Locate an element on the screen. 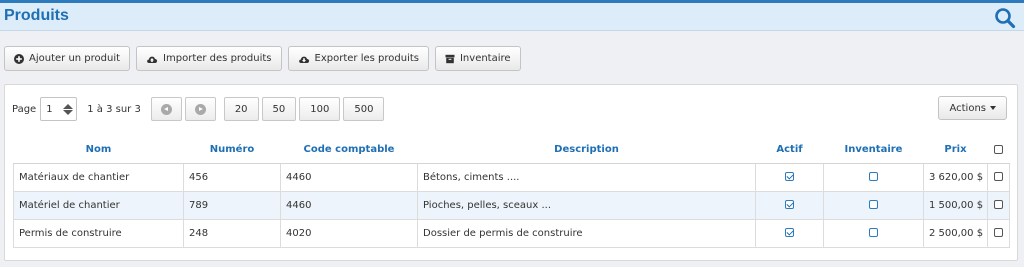 Image resolution: width=1024 pixels, height=267 pixels. cell-numero: 248 is located at coordinates (232, 233).